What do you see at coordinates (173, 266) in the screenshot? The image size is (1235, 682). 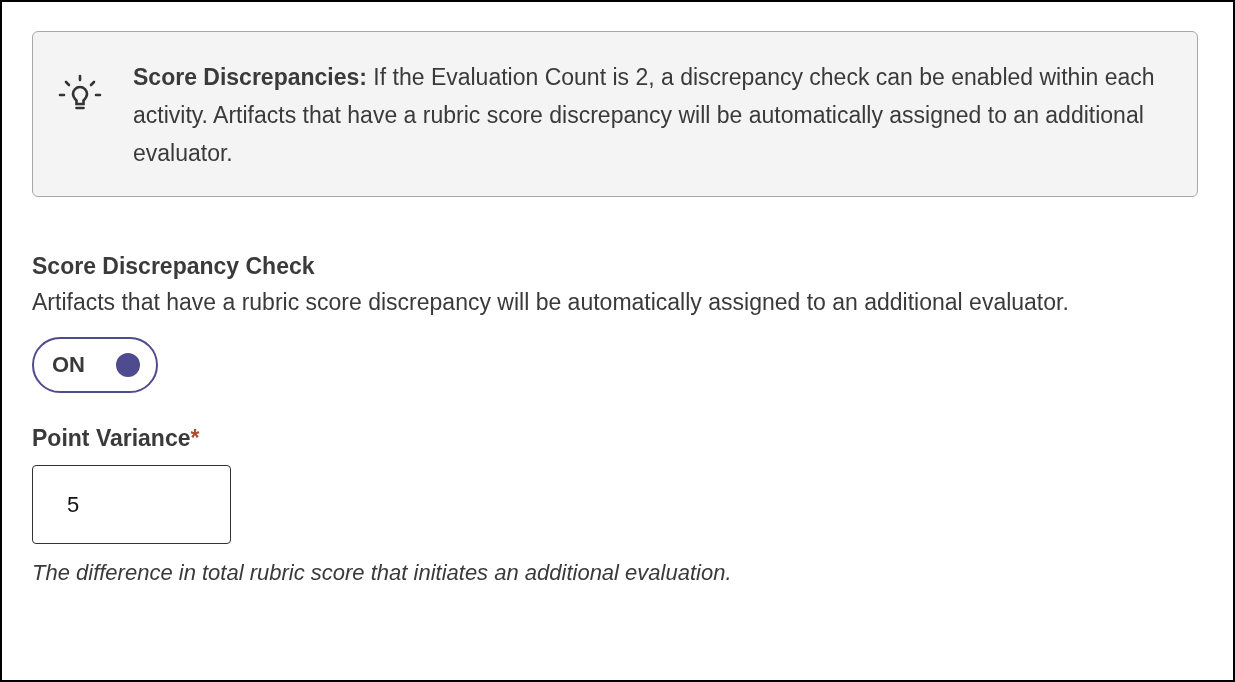 I see `section-title: Score Discrepancy Check` at bounding box center [173, 266].